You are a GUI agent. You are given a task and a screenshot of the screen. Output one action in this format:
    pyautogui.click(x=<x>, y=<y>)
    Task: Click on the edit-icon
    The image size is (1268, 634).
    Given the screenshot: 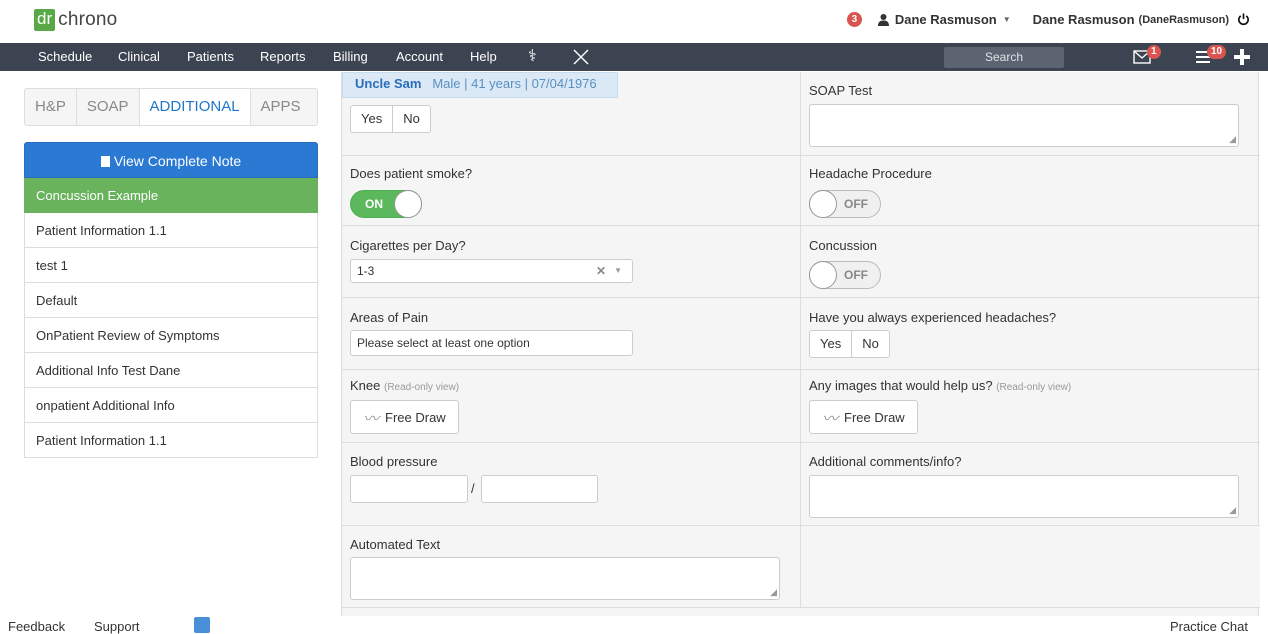 What is the action you would take?
    pyautogui.click(x=202, y=625)
    